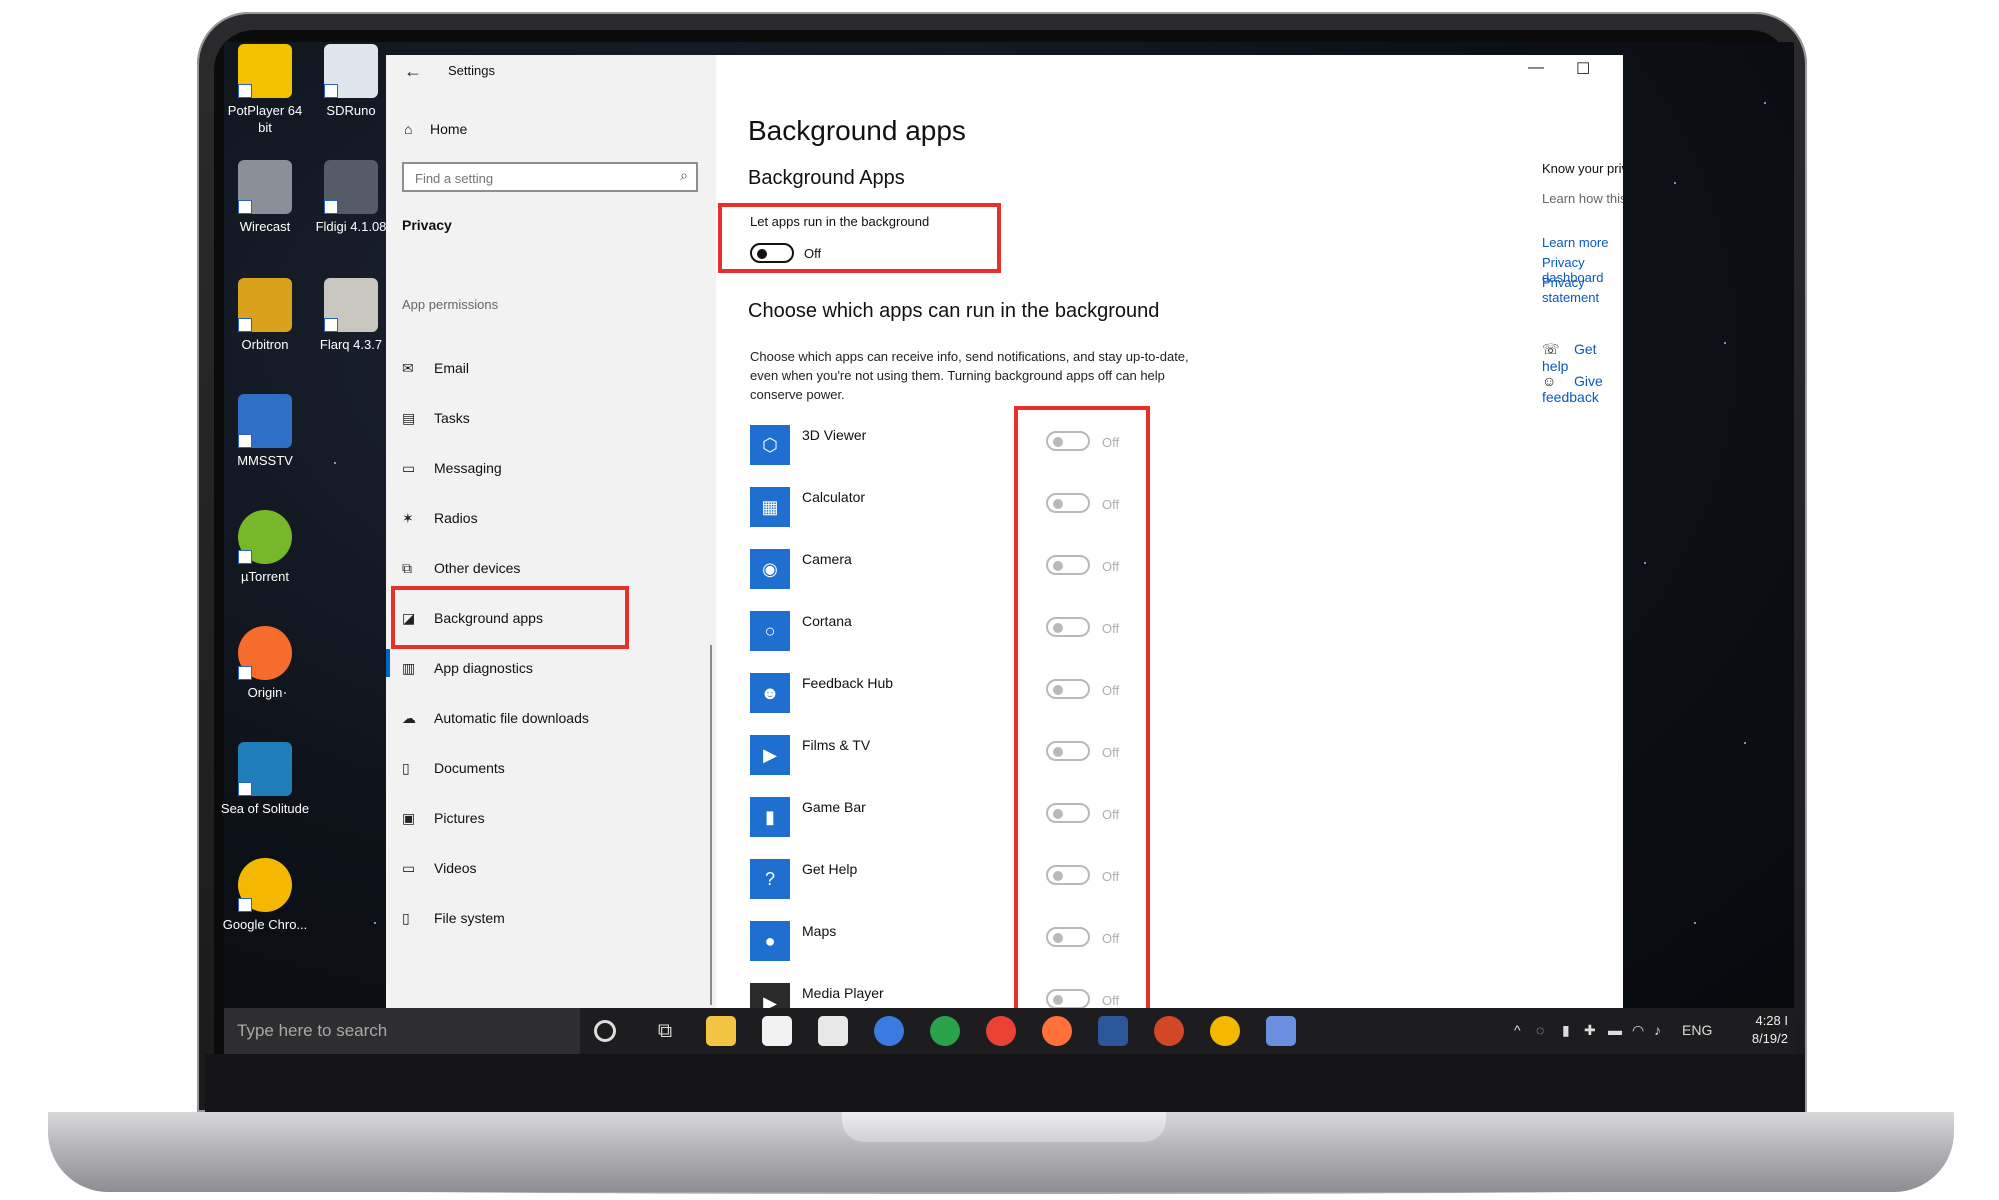 The height and width of the screenshot is (1200, 1999). What do you see at coordinates (1582, 389) in the screenshot?
I see `give-feedback-link: ☺ Give feedback` at bounding box center [1582, 389].